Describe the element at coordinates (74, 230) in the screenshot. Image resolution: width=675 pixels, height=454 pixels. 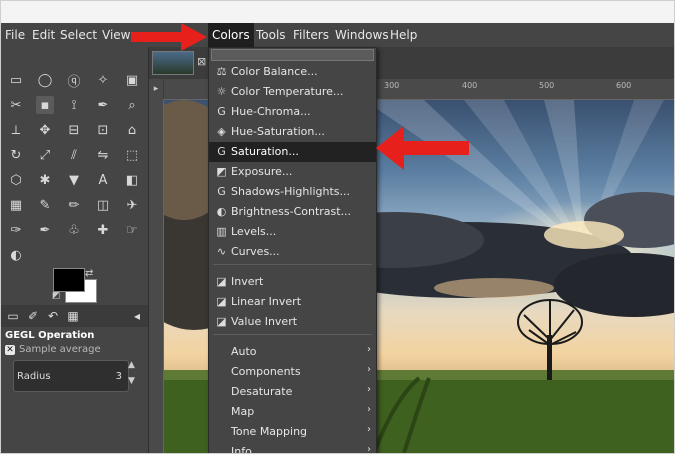
I see `clone-icon: ♧` at that location.